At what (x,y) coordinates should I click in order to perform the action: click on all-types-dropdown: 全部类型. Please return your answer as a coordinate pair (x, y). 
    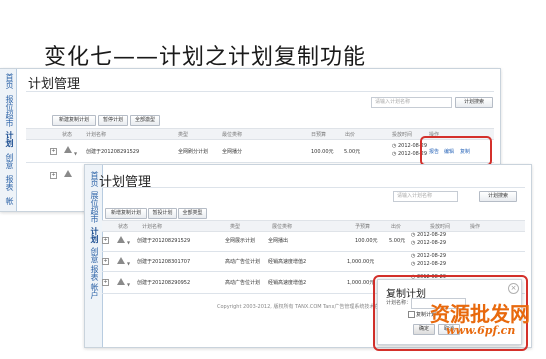
    Looking at the image, I should click on (192, 213).